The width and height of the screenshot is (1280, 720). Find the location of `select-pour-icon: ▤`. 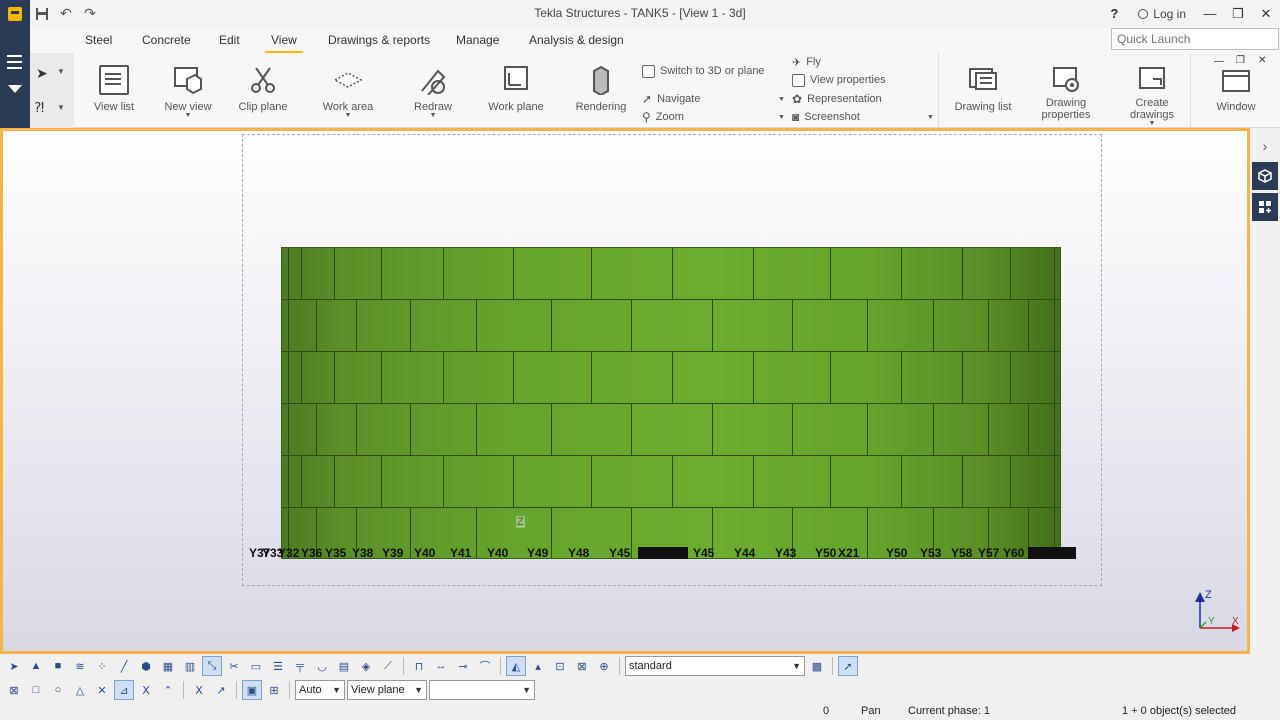

select-pour-icon: ▤ is located at coordinates (344, 666).